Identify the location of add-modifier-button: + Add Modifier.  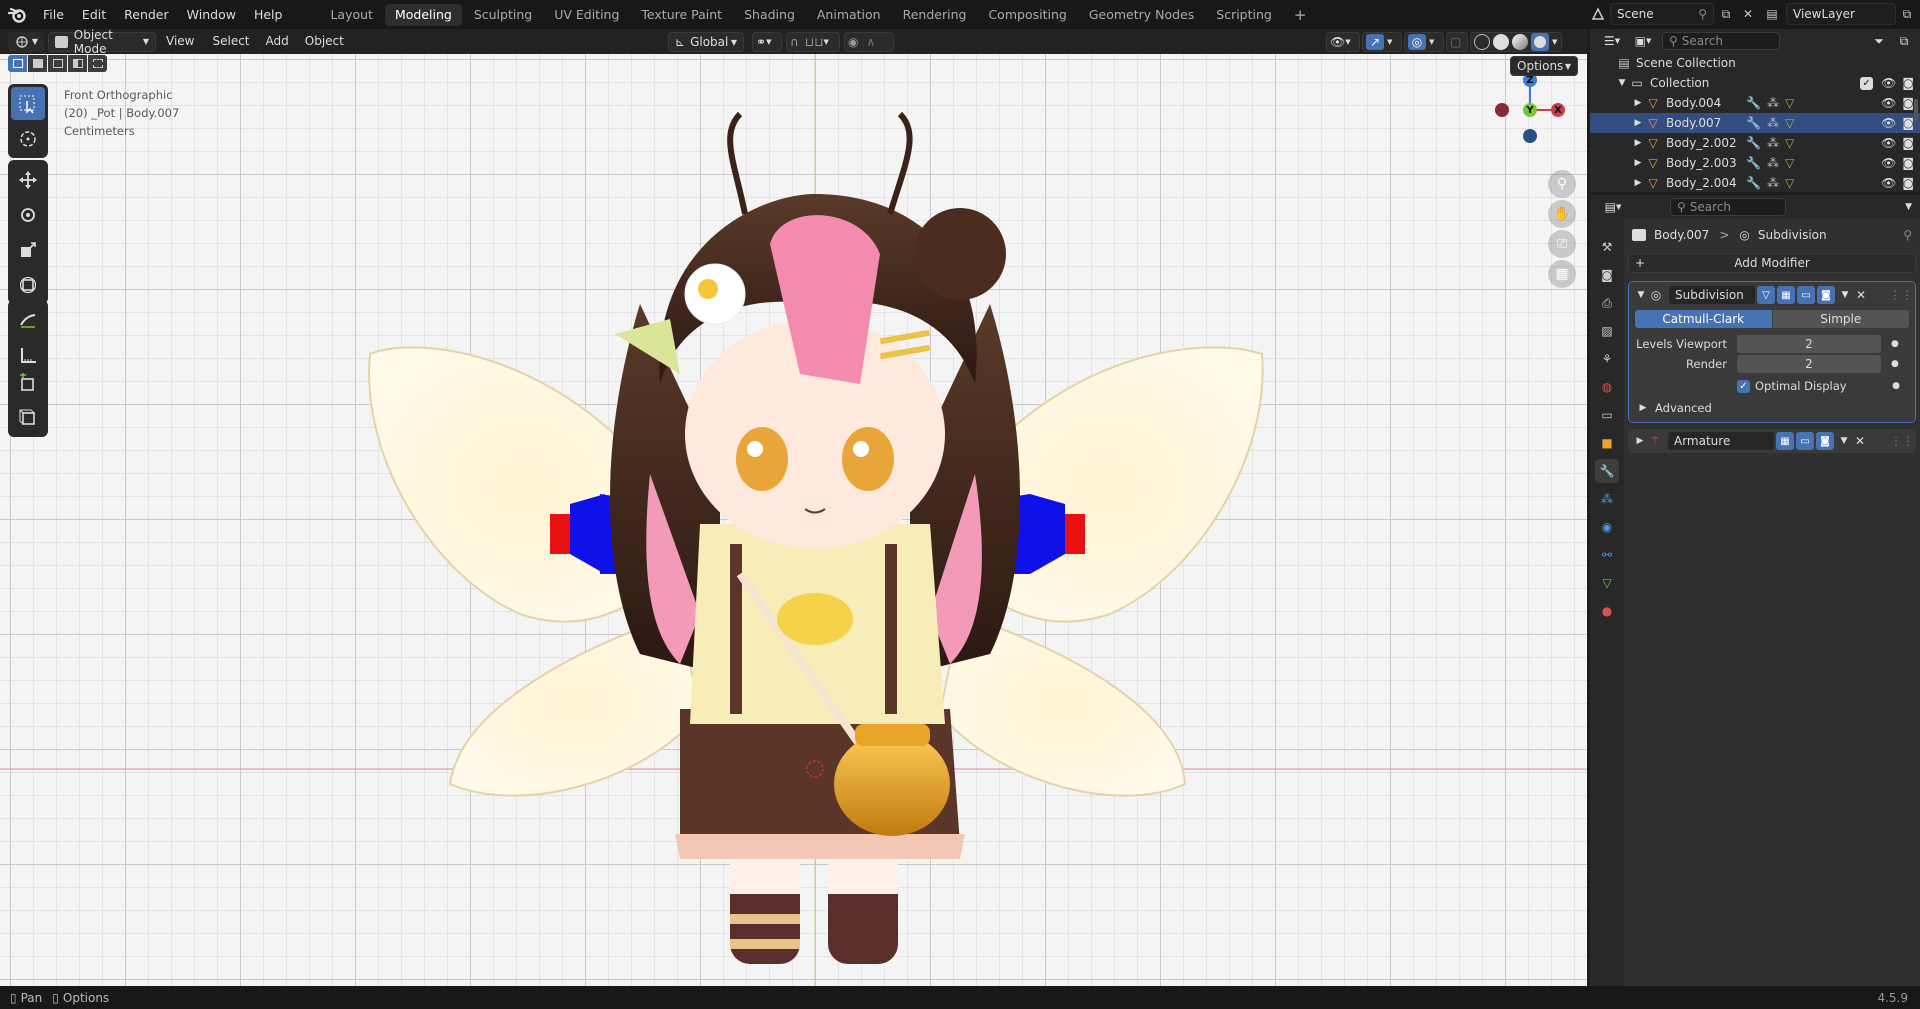
(1772, 263).